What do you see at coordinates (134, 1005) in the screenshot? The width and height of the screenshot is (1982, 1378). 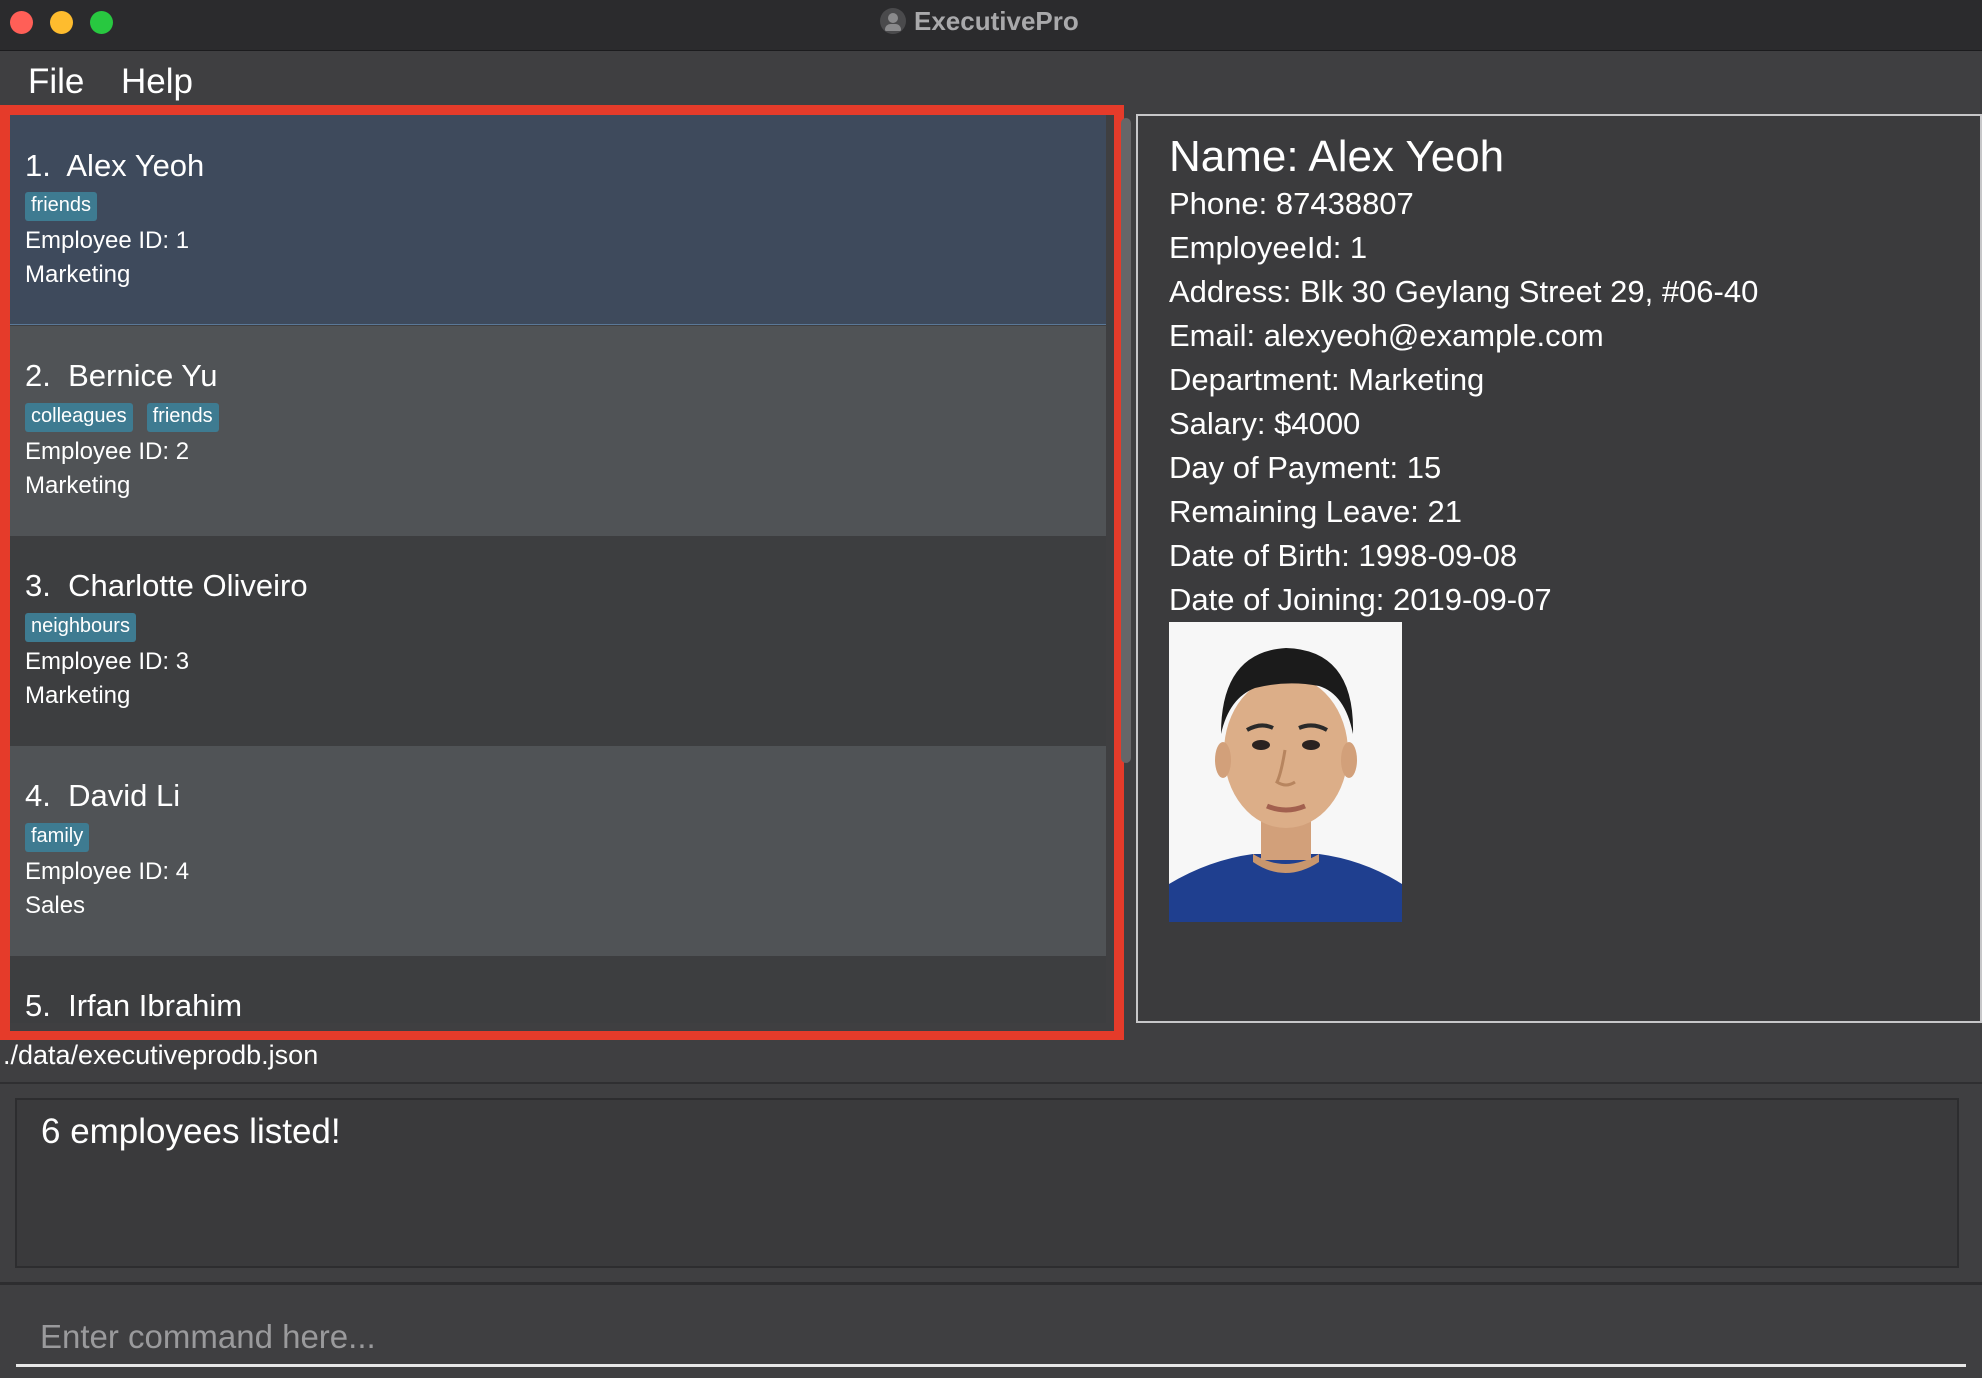 I see `employee-card-name: 5. Irfan Ibrahim` at bounding box center [134, 1005].